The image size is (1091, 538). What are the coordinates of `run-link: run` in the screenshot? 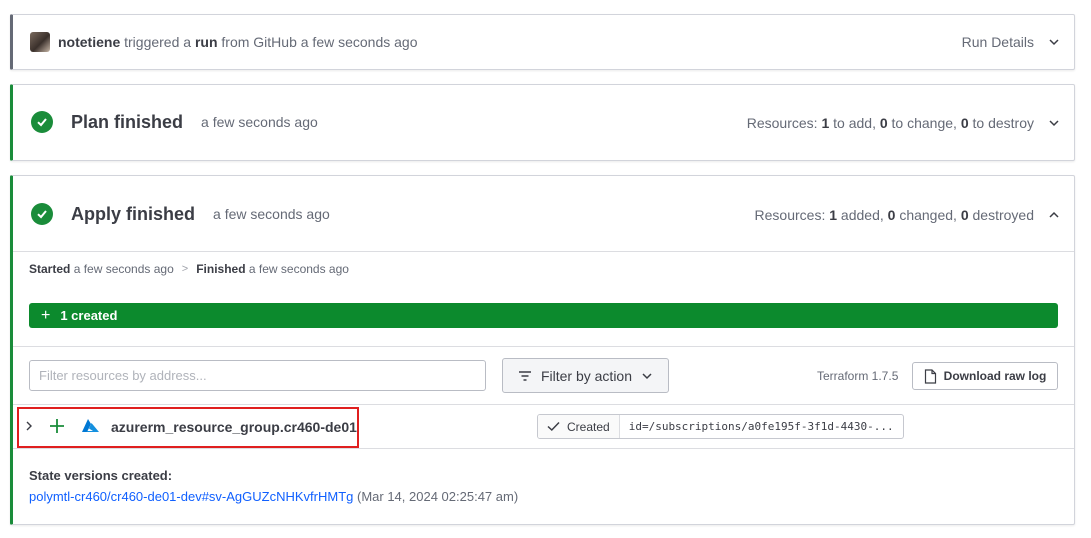 It's located at (206, 42).